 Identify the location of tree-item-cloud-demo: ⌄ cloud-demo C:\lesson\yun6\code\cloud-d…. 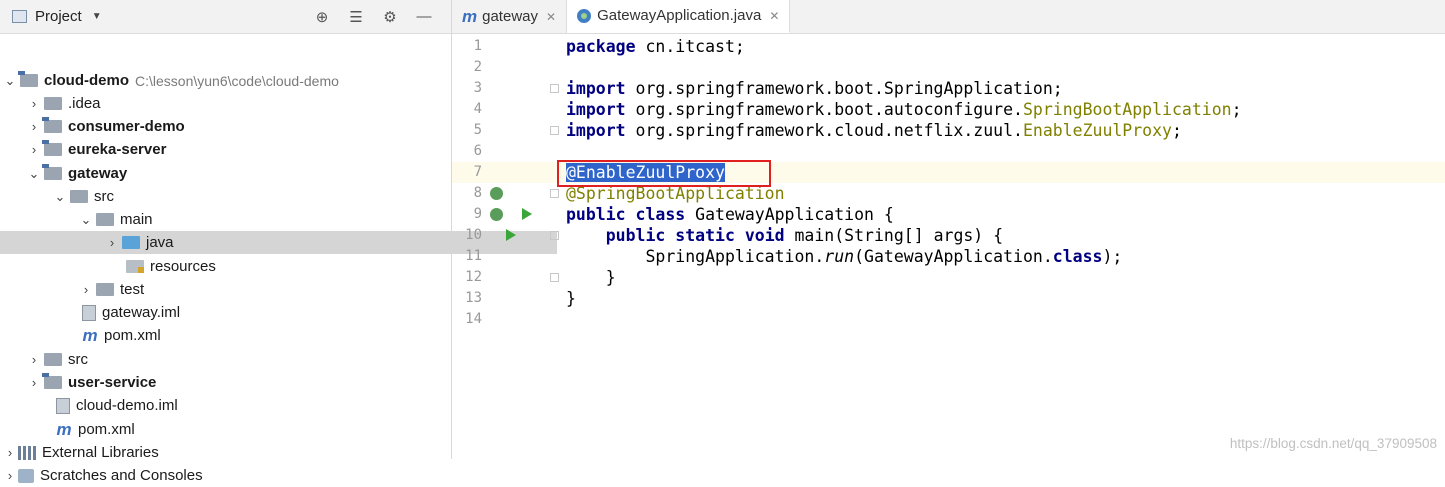
(227, 80).